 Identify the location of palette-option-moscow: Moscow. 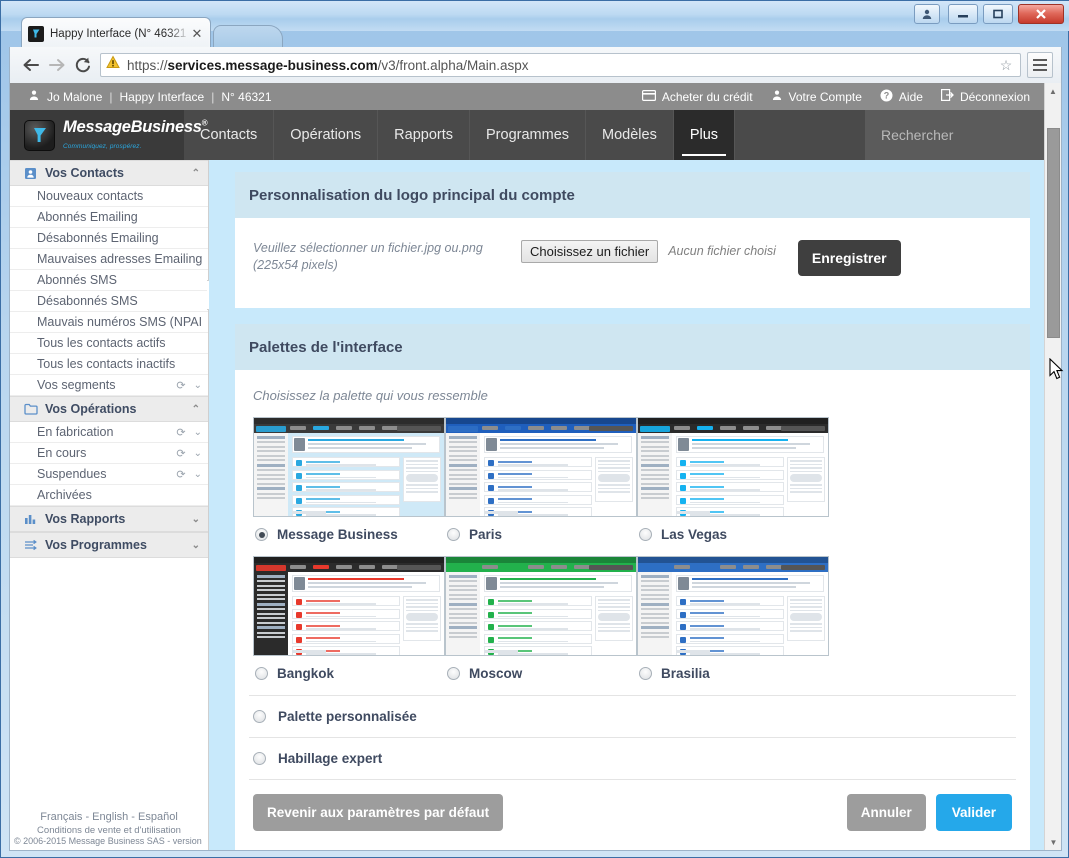
(541, 675).